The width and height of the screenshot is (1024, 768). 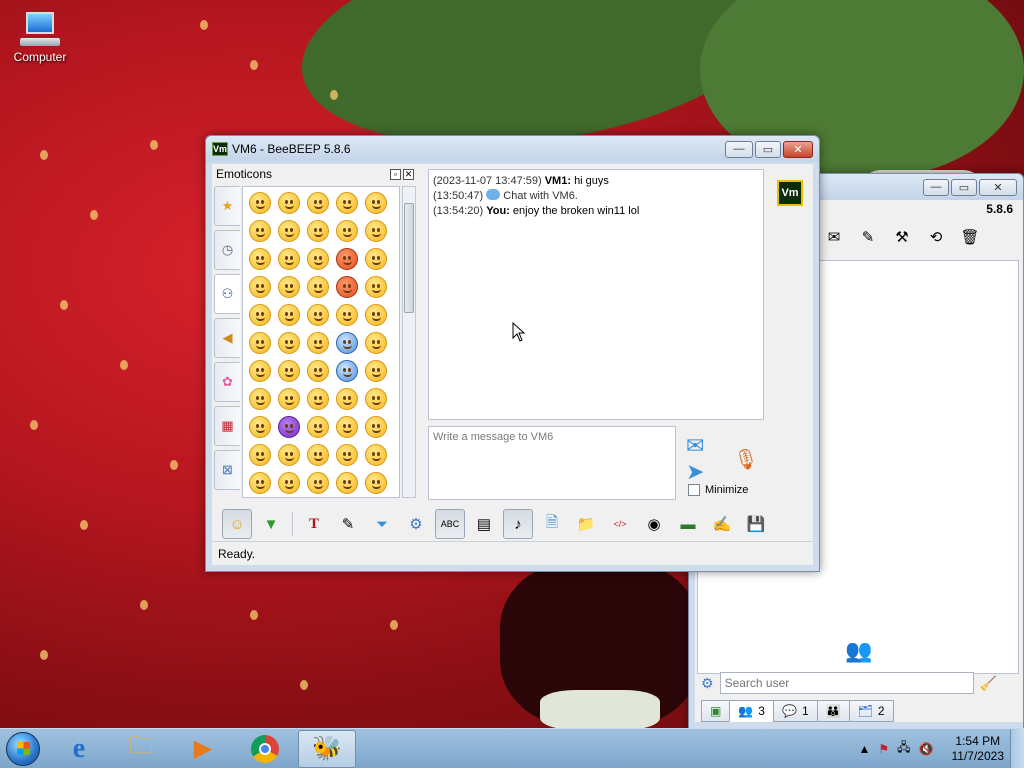 I want to click on taskbar-chrome, so click(x=265, y=749).